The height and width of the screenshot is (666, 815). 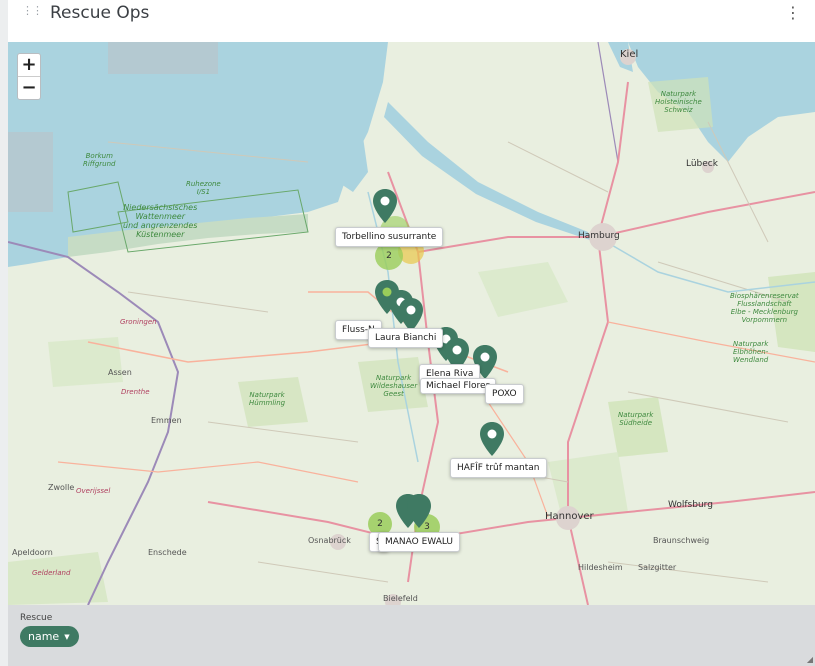 What do you see at coordinates (32, 552) in the screenshot?
I see `place-apeldoorn: Apeldoorn` at bounding box center [32, 552].